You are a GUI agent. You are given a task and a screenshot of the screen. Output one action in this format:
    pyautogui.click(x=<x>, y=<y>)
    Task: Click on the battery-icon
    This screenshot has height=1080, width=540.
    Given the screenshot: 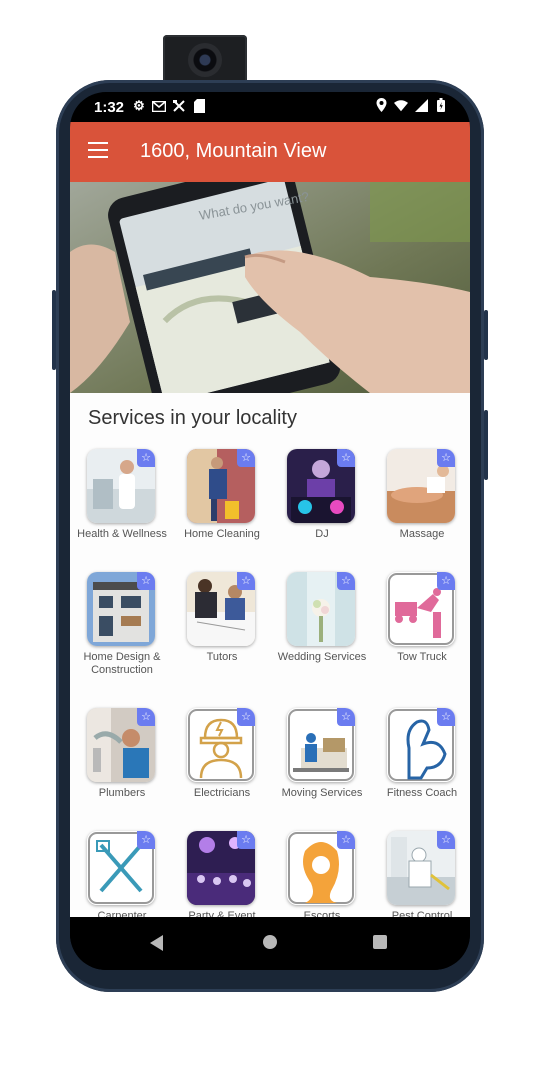 What is the action you would take?
    pyautogui.click(x=441, y=105)
    